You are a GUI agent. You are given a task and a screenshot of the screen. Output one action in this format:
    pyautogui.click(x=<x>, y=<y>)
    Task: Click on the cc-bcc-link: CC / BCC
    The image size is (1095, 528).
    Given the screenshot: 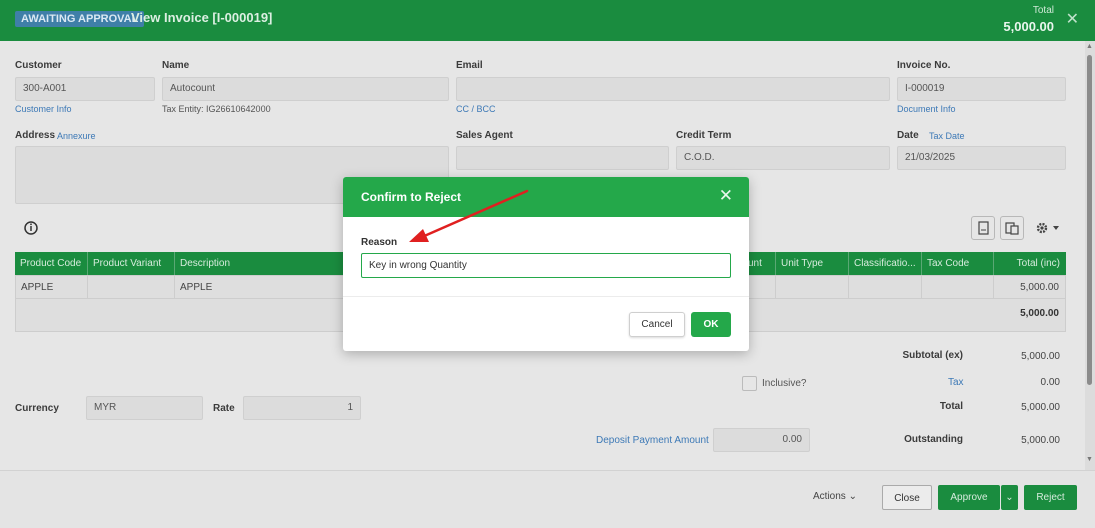 What is the action you would take?
    pyautogui.click(x=476, y=109)
    